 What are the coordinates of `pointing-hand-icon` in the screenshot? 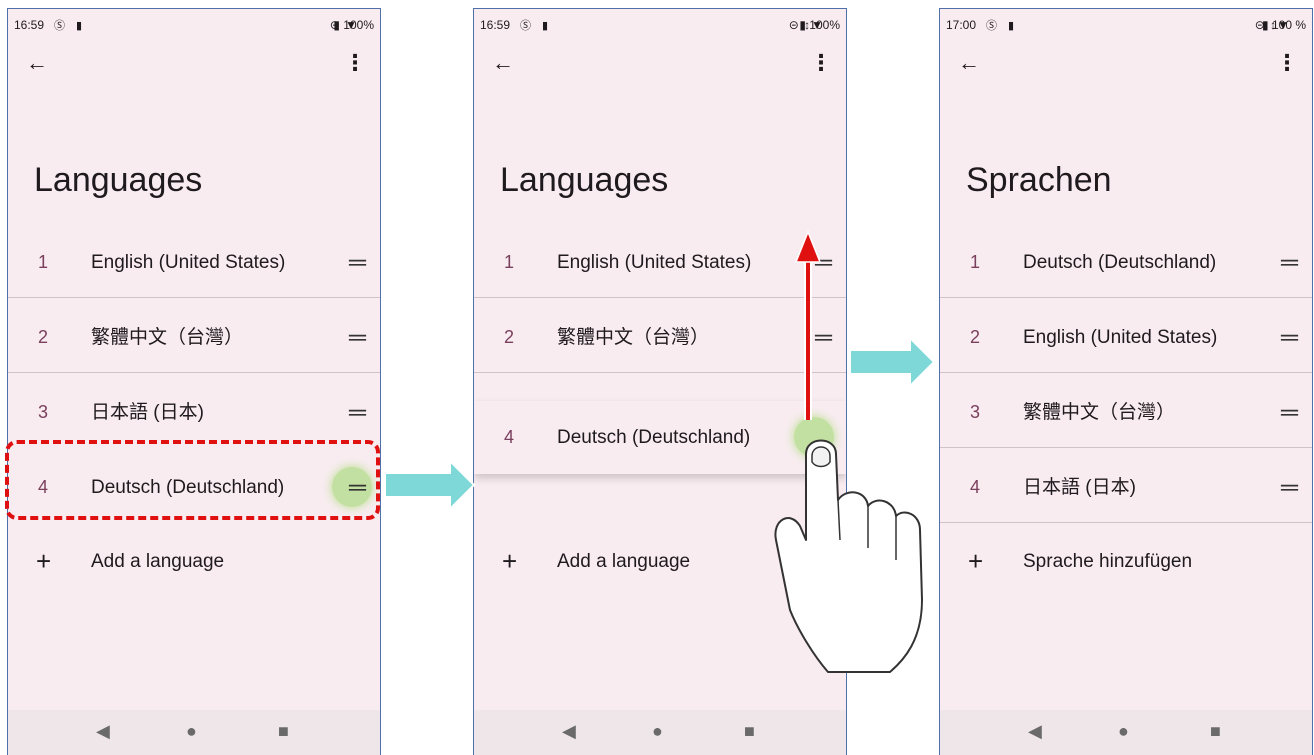 It's located at (848, 556).